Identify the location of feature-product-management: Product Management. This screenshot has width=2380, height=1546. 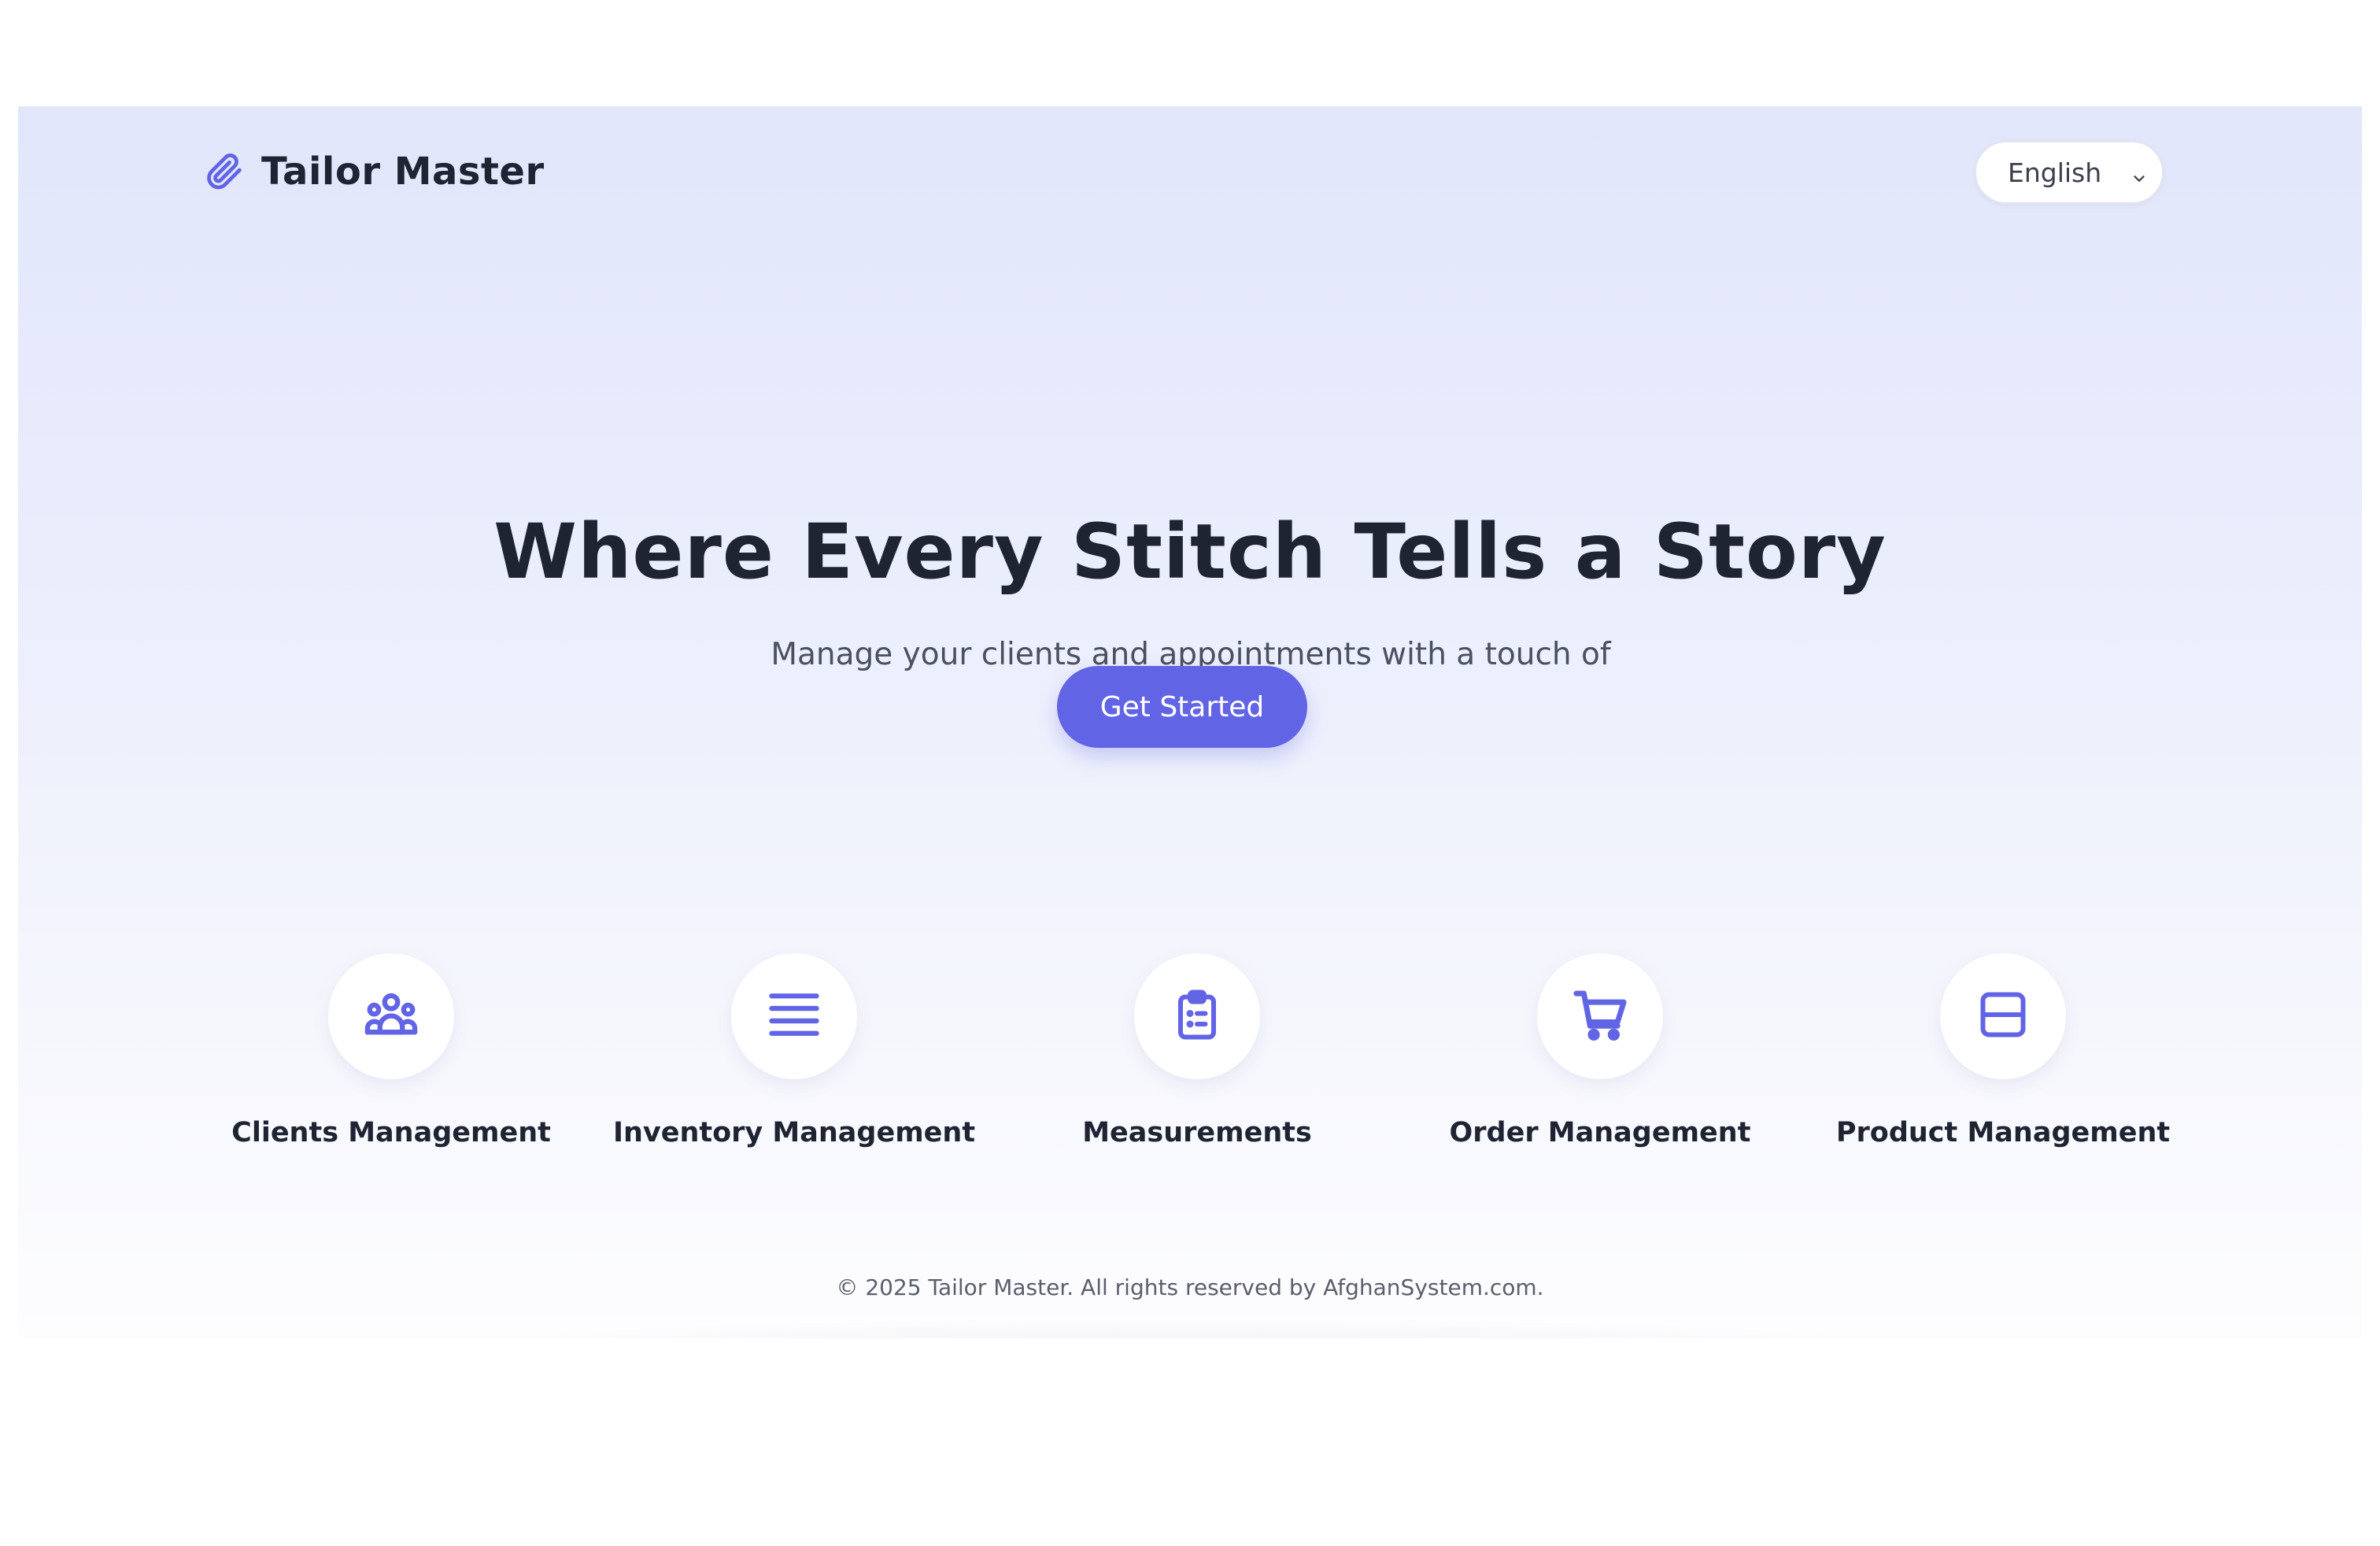
(2003, 1050).